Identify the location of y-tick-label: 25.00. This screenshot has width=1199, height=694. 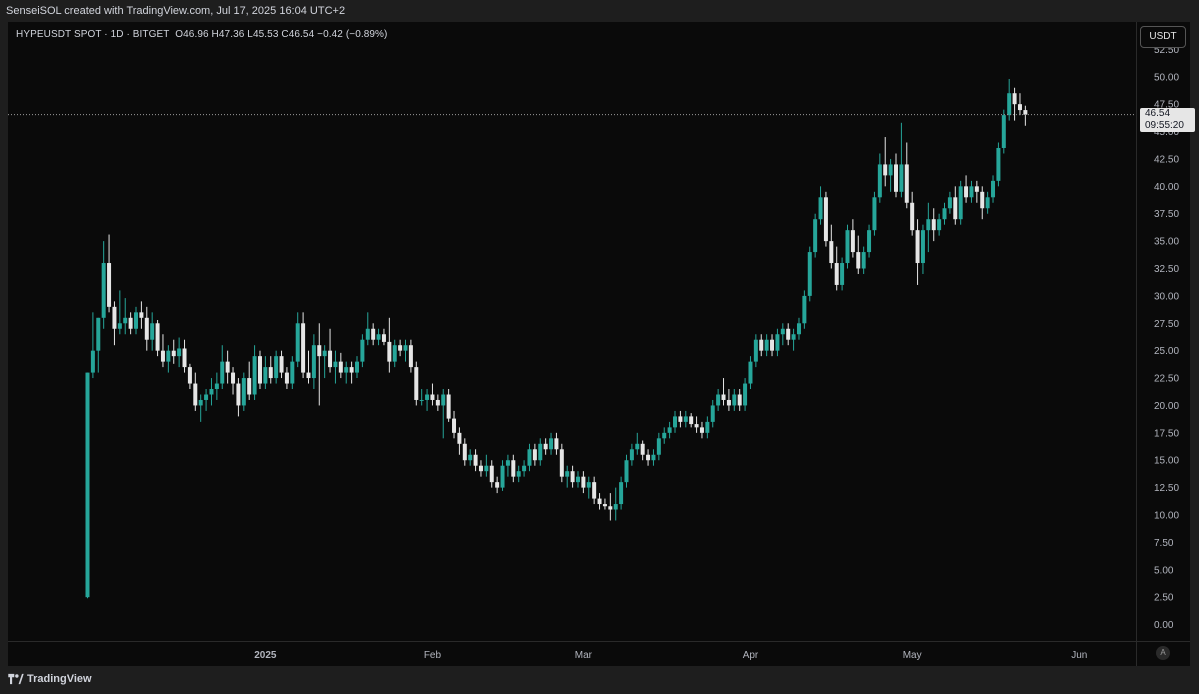
(1166, 351).